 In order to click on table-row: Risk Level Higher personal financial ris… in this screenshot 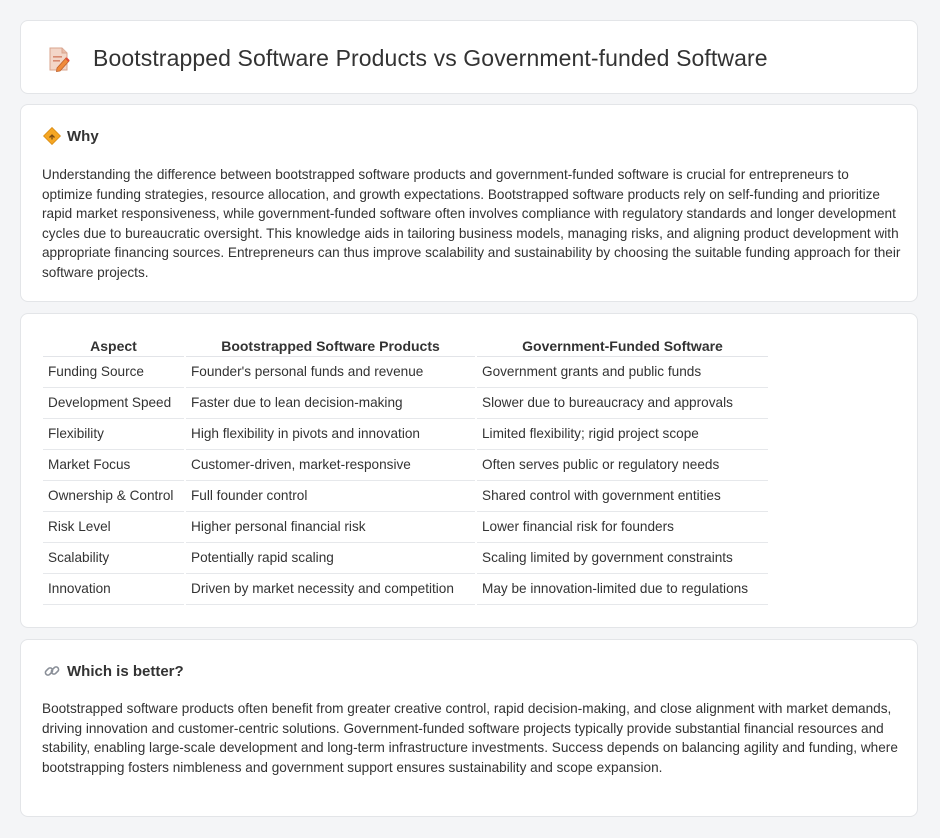, I will do `click(405, 527)`.